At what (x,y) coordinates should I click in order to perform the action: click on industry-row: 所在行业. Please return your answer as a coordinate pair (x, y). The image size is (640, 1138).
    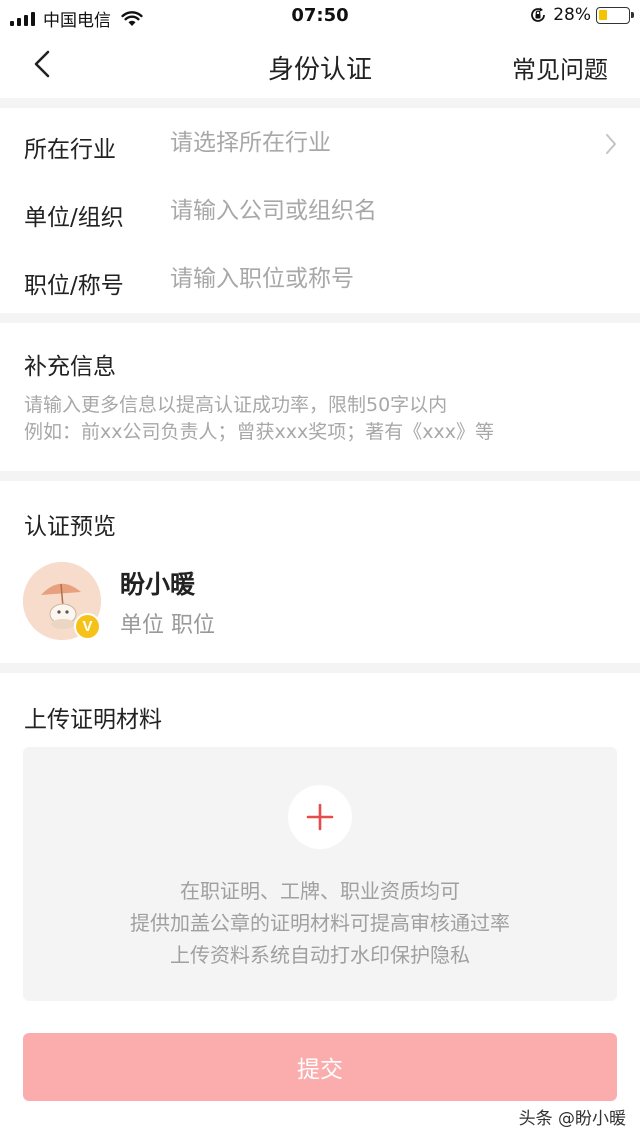
    Looking at the image, I should click on (320, 144).